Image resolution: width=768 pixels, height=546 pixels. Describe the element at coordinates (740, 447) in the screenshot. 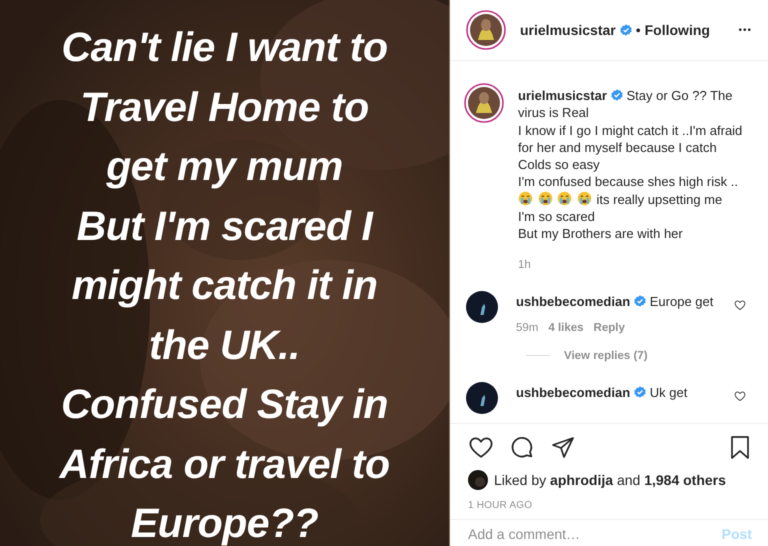

I see `bookmark-icon` at that location.